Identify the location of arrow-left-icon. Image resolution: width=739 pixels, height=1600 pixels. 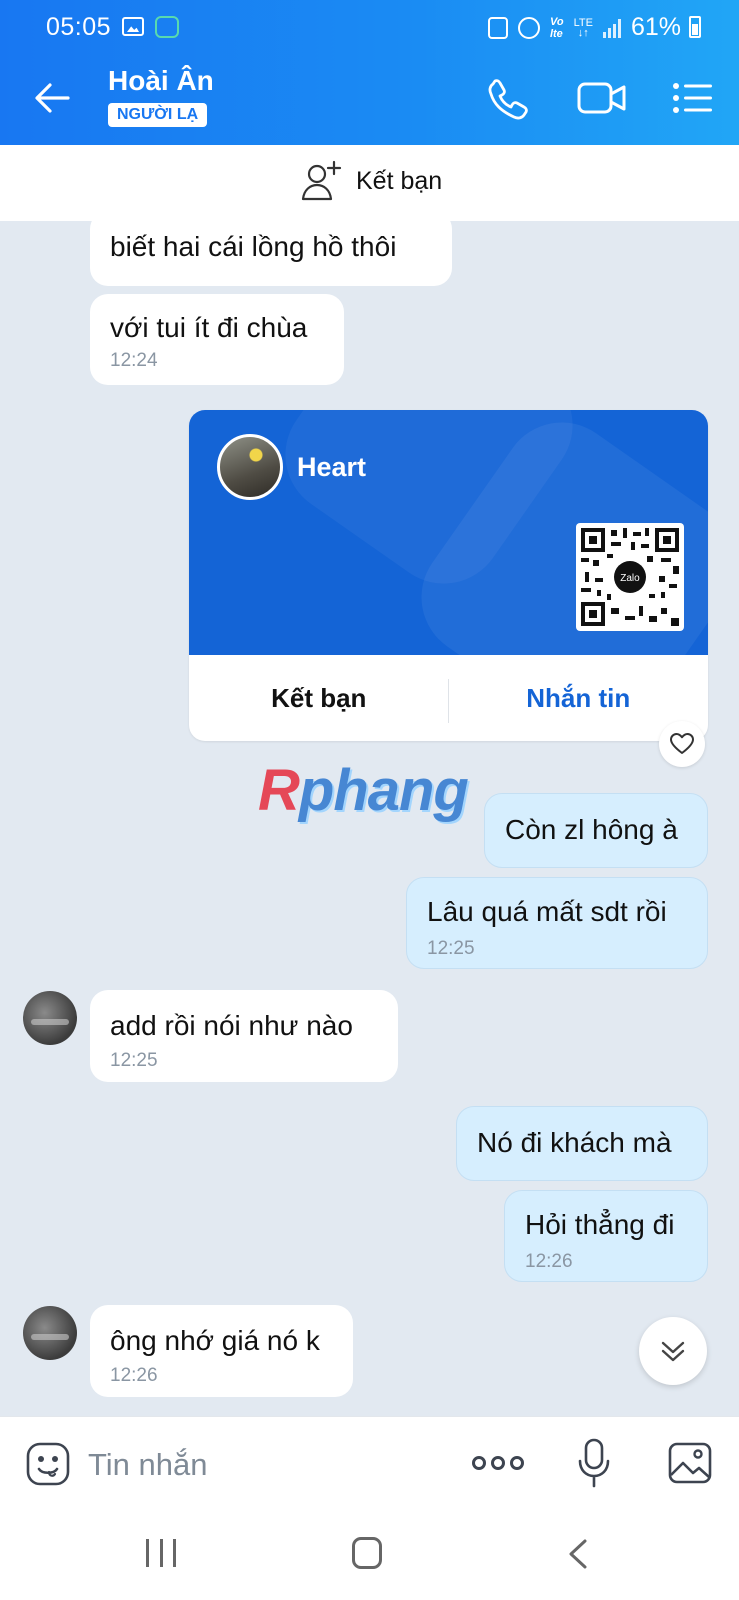
(52, 98).